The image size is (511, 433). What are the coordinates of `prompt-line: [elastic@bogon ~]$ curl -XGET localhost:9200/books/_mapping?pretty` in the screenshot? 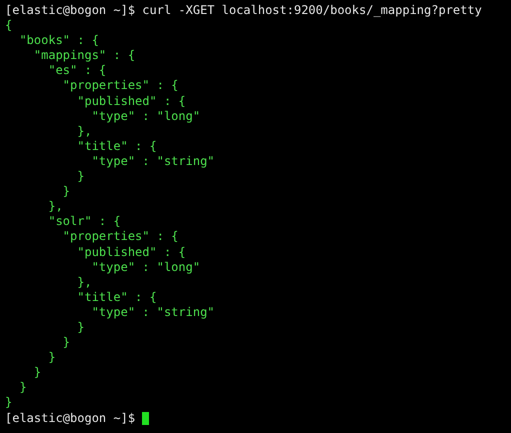 It's located at (243, 10).